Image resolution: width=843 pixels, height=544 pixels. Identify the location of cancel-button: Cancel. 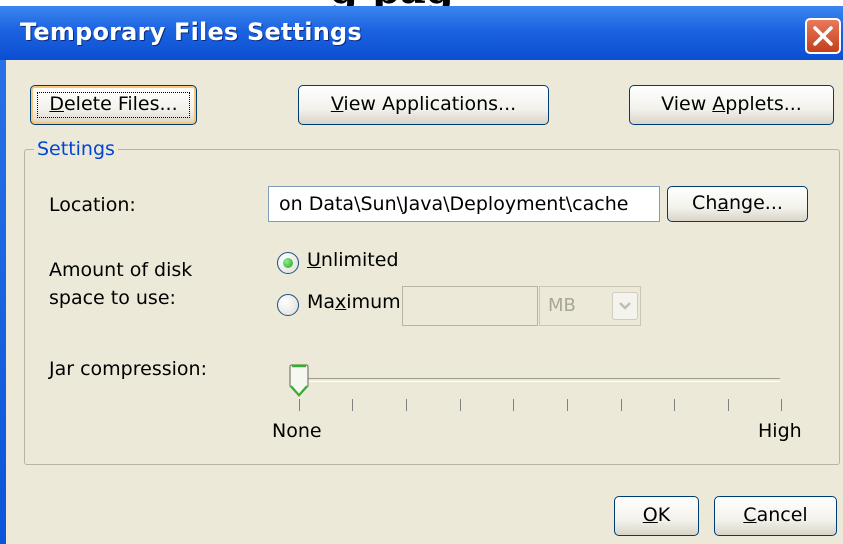
(775, 516).